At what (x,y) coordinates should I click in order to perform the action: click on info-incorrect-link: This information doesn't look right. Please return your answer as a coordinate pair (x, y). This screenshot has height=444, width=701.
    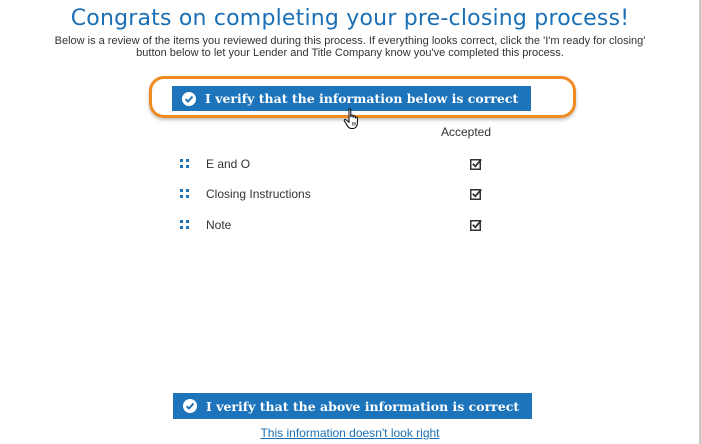
    Looking at the image, I should click on (349, 433).